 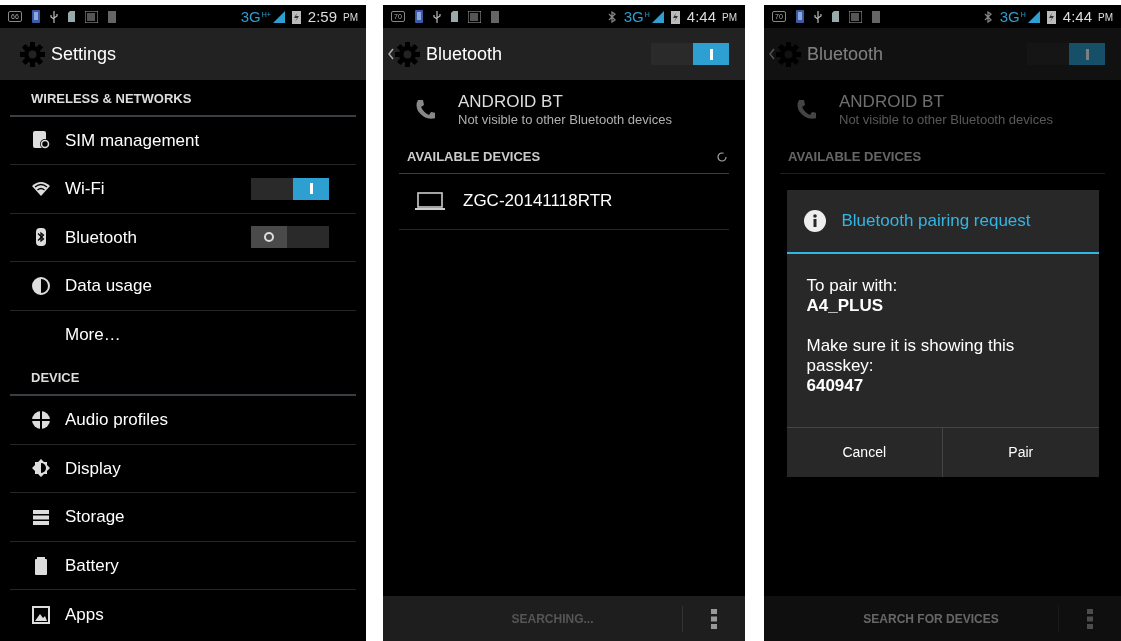 I want to click on dialog-text: Make sure it is showing this passkey:, so click(x=911, y=356).